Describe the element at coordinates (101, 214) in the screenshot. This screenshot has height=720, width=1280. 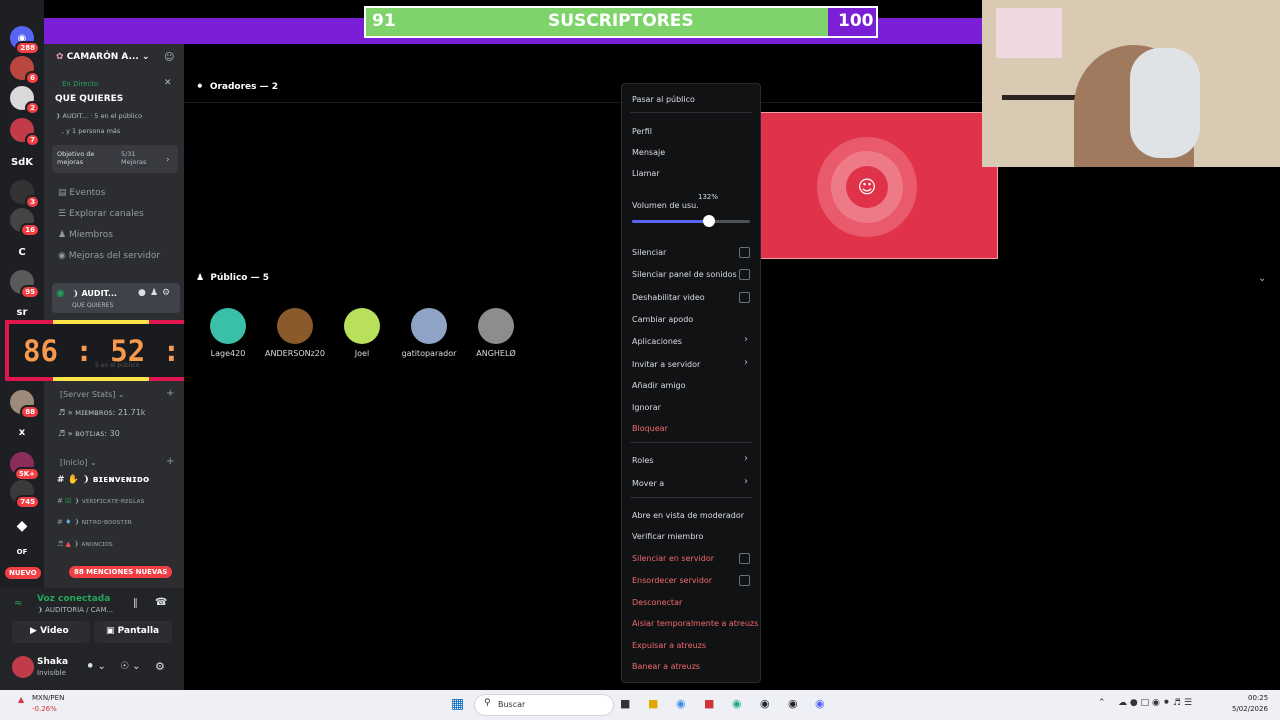
I see `nav-explore: ☰ Explorar canales` at that location.